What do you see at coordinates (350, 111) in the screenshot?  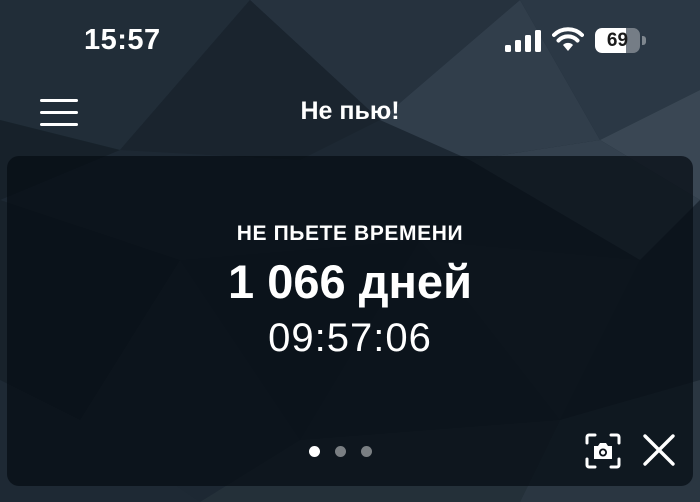 I see `page-title: Не пью!` at bounding box center [350, 111].